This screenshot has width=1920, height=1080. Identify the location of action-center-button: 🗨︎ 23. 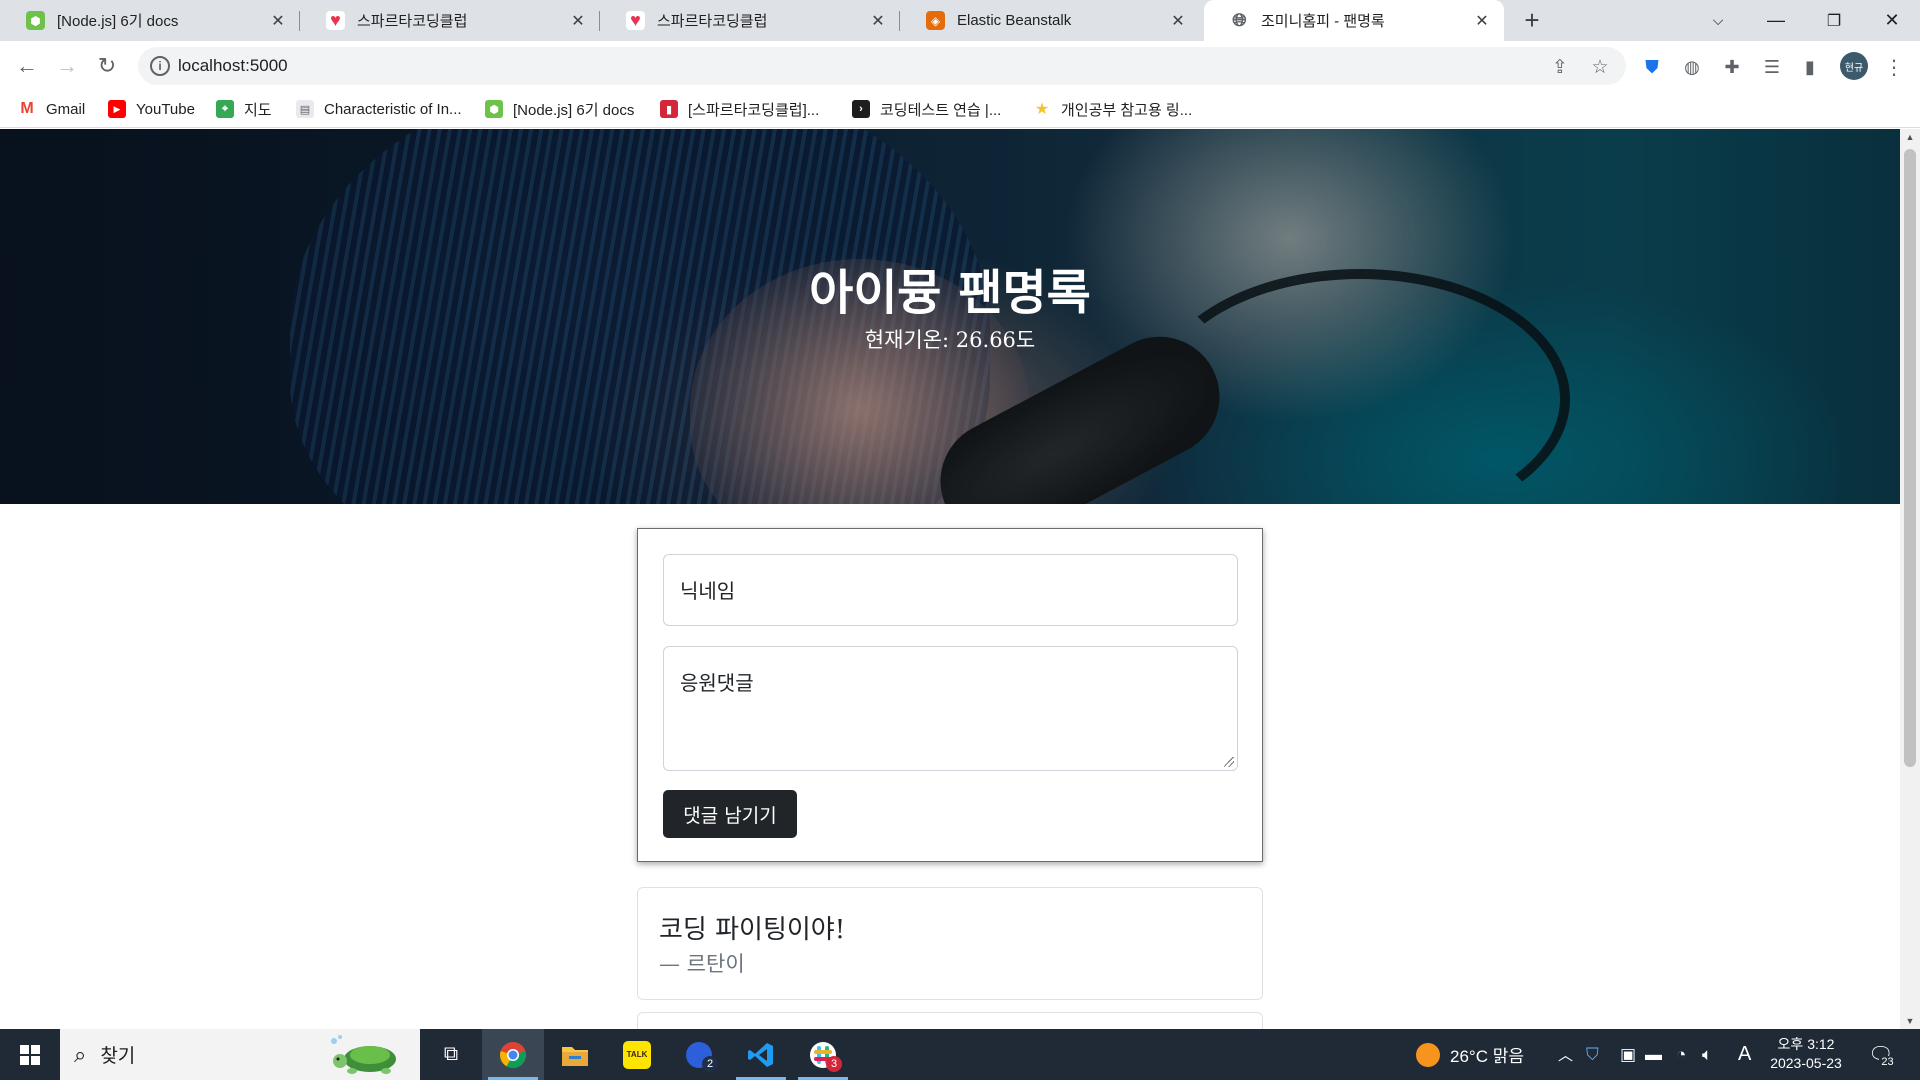
(1882, 1054).